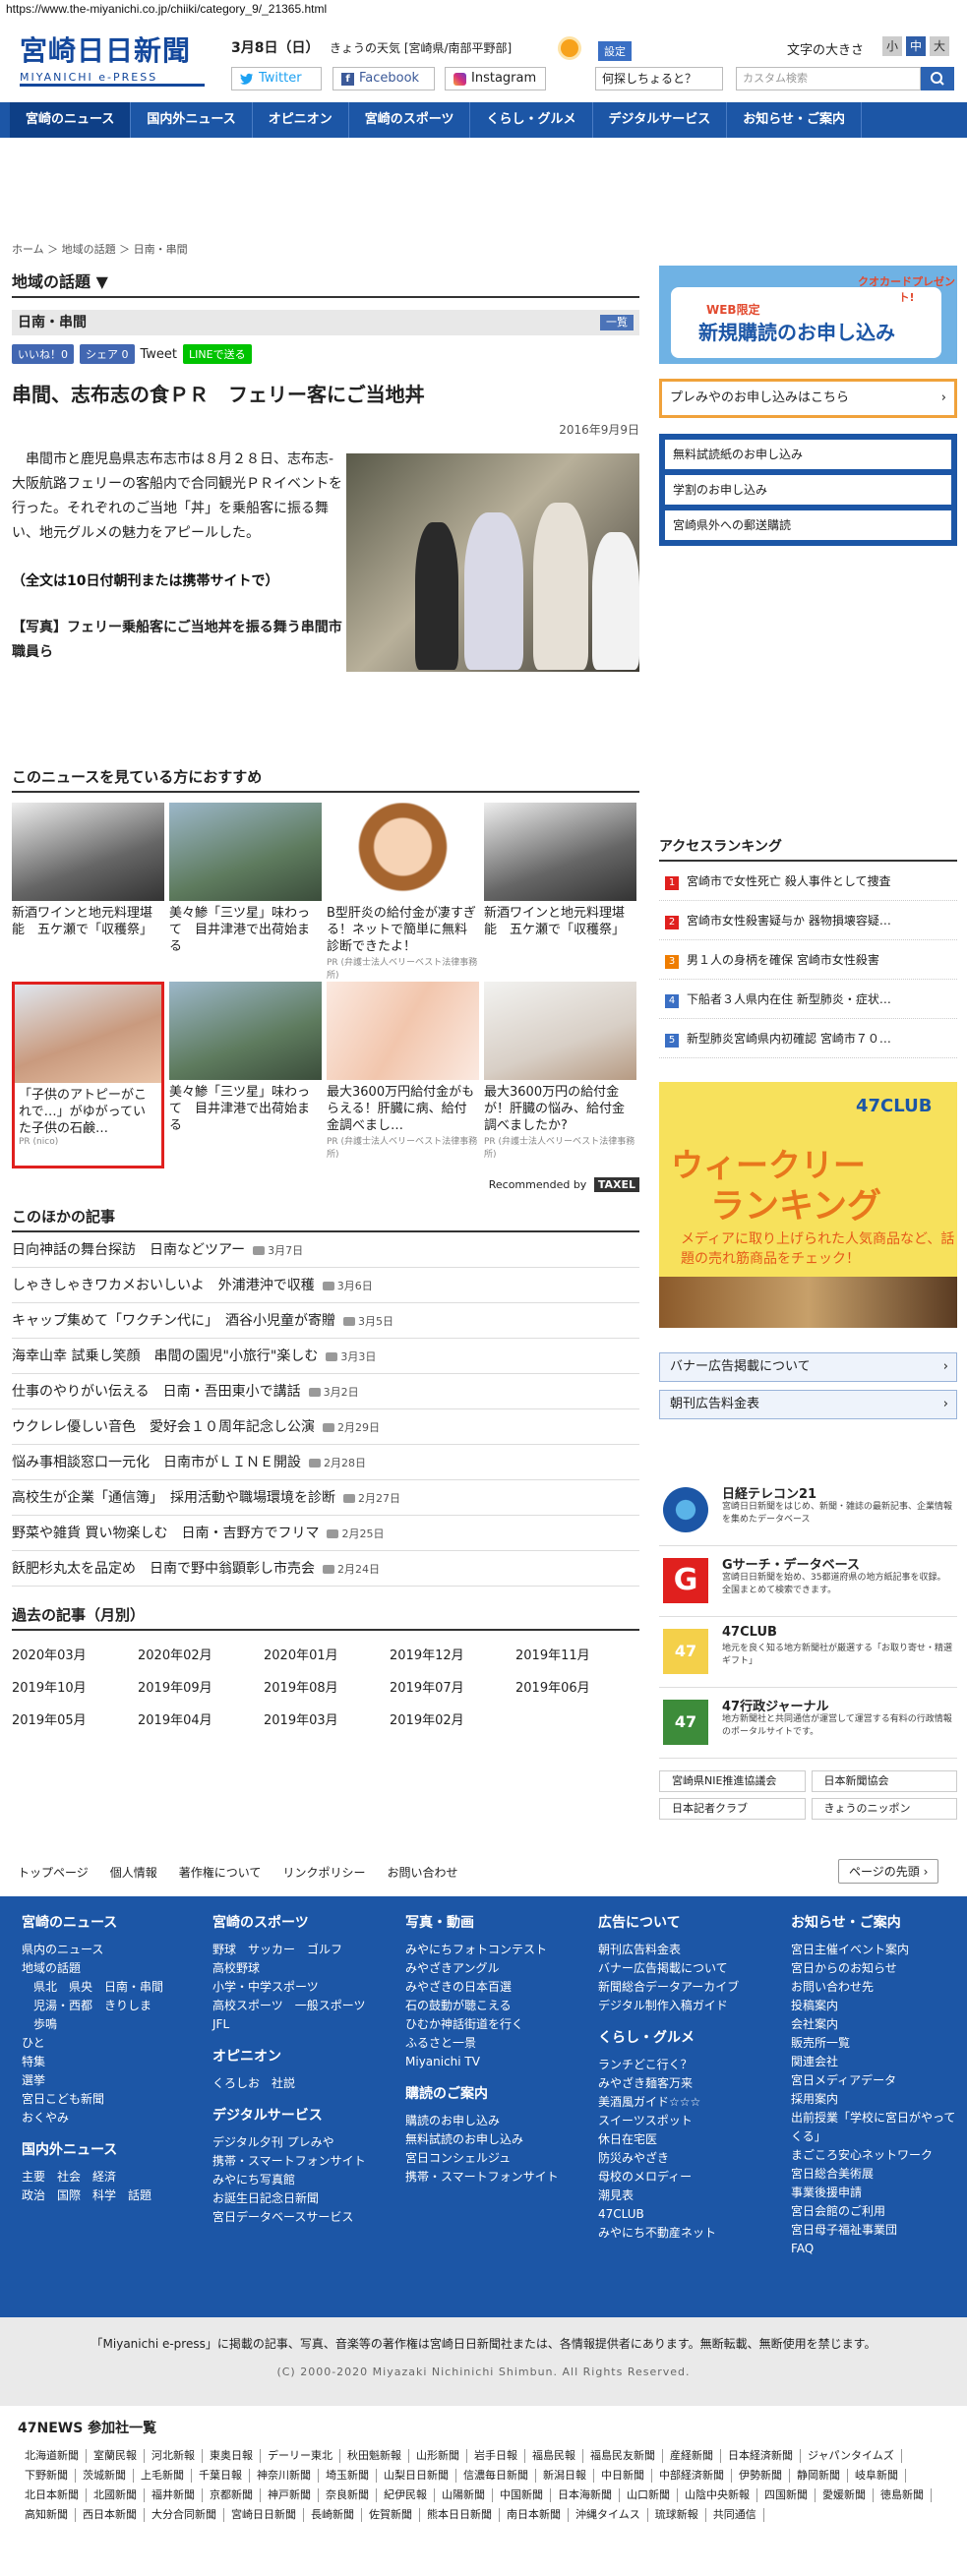 This screenshot has height=2576, width=967. I want to click on footer-link: リンクポリシー, so click(323, 1872).